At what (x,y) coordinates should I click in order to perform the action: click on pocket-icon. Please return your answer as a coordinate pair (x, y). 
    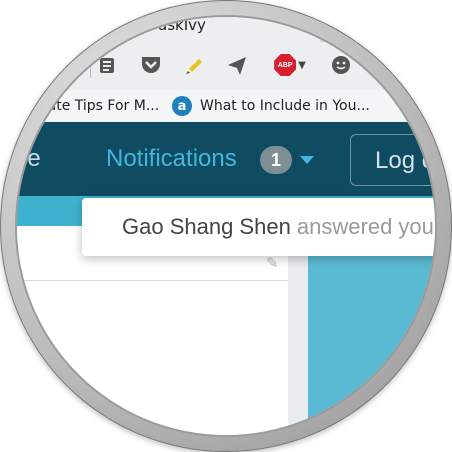
    Looking at the image, I should click on (151, 65).